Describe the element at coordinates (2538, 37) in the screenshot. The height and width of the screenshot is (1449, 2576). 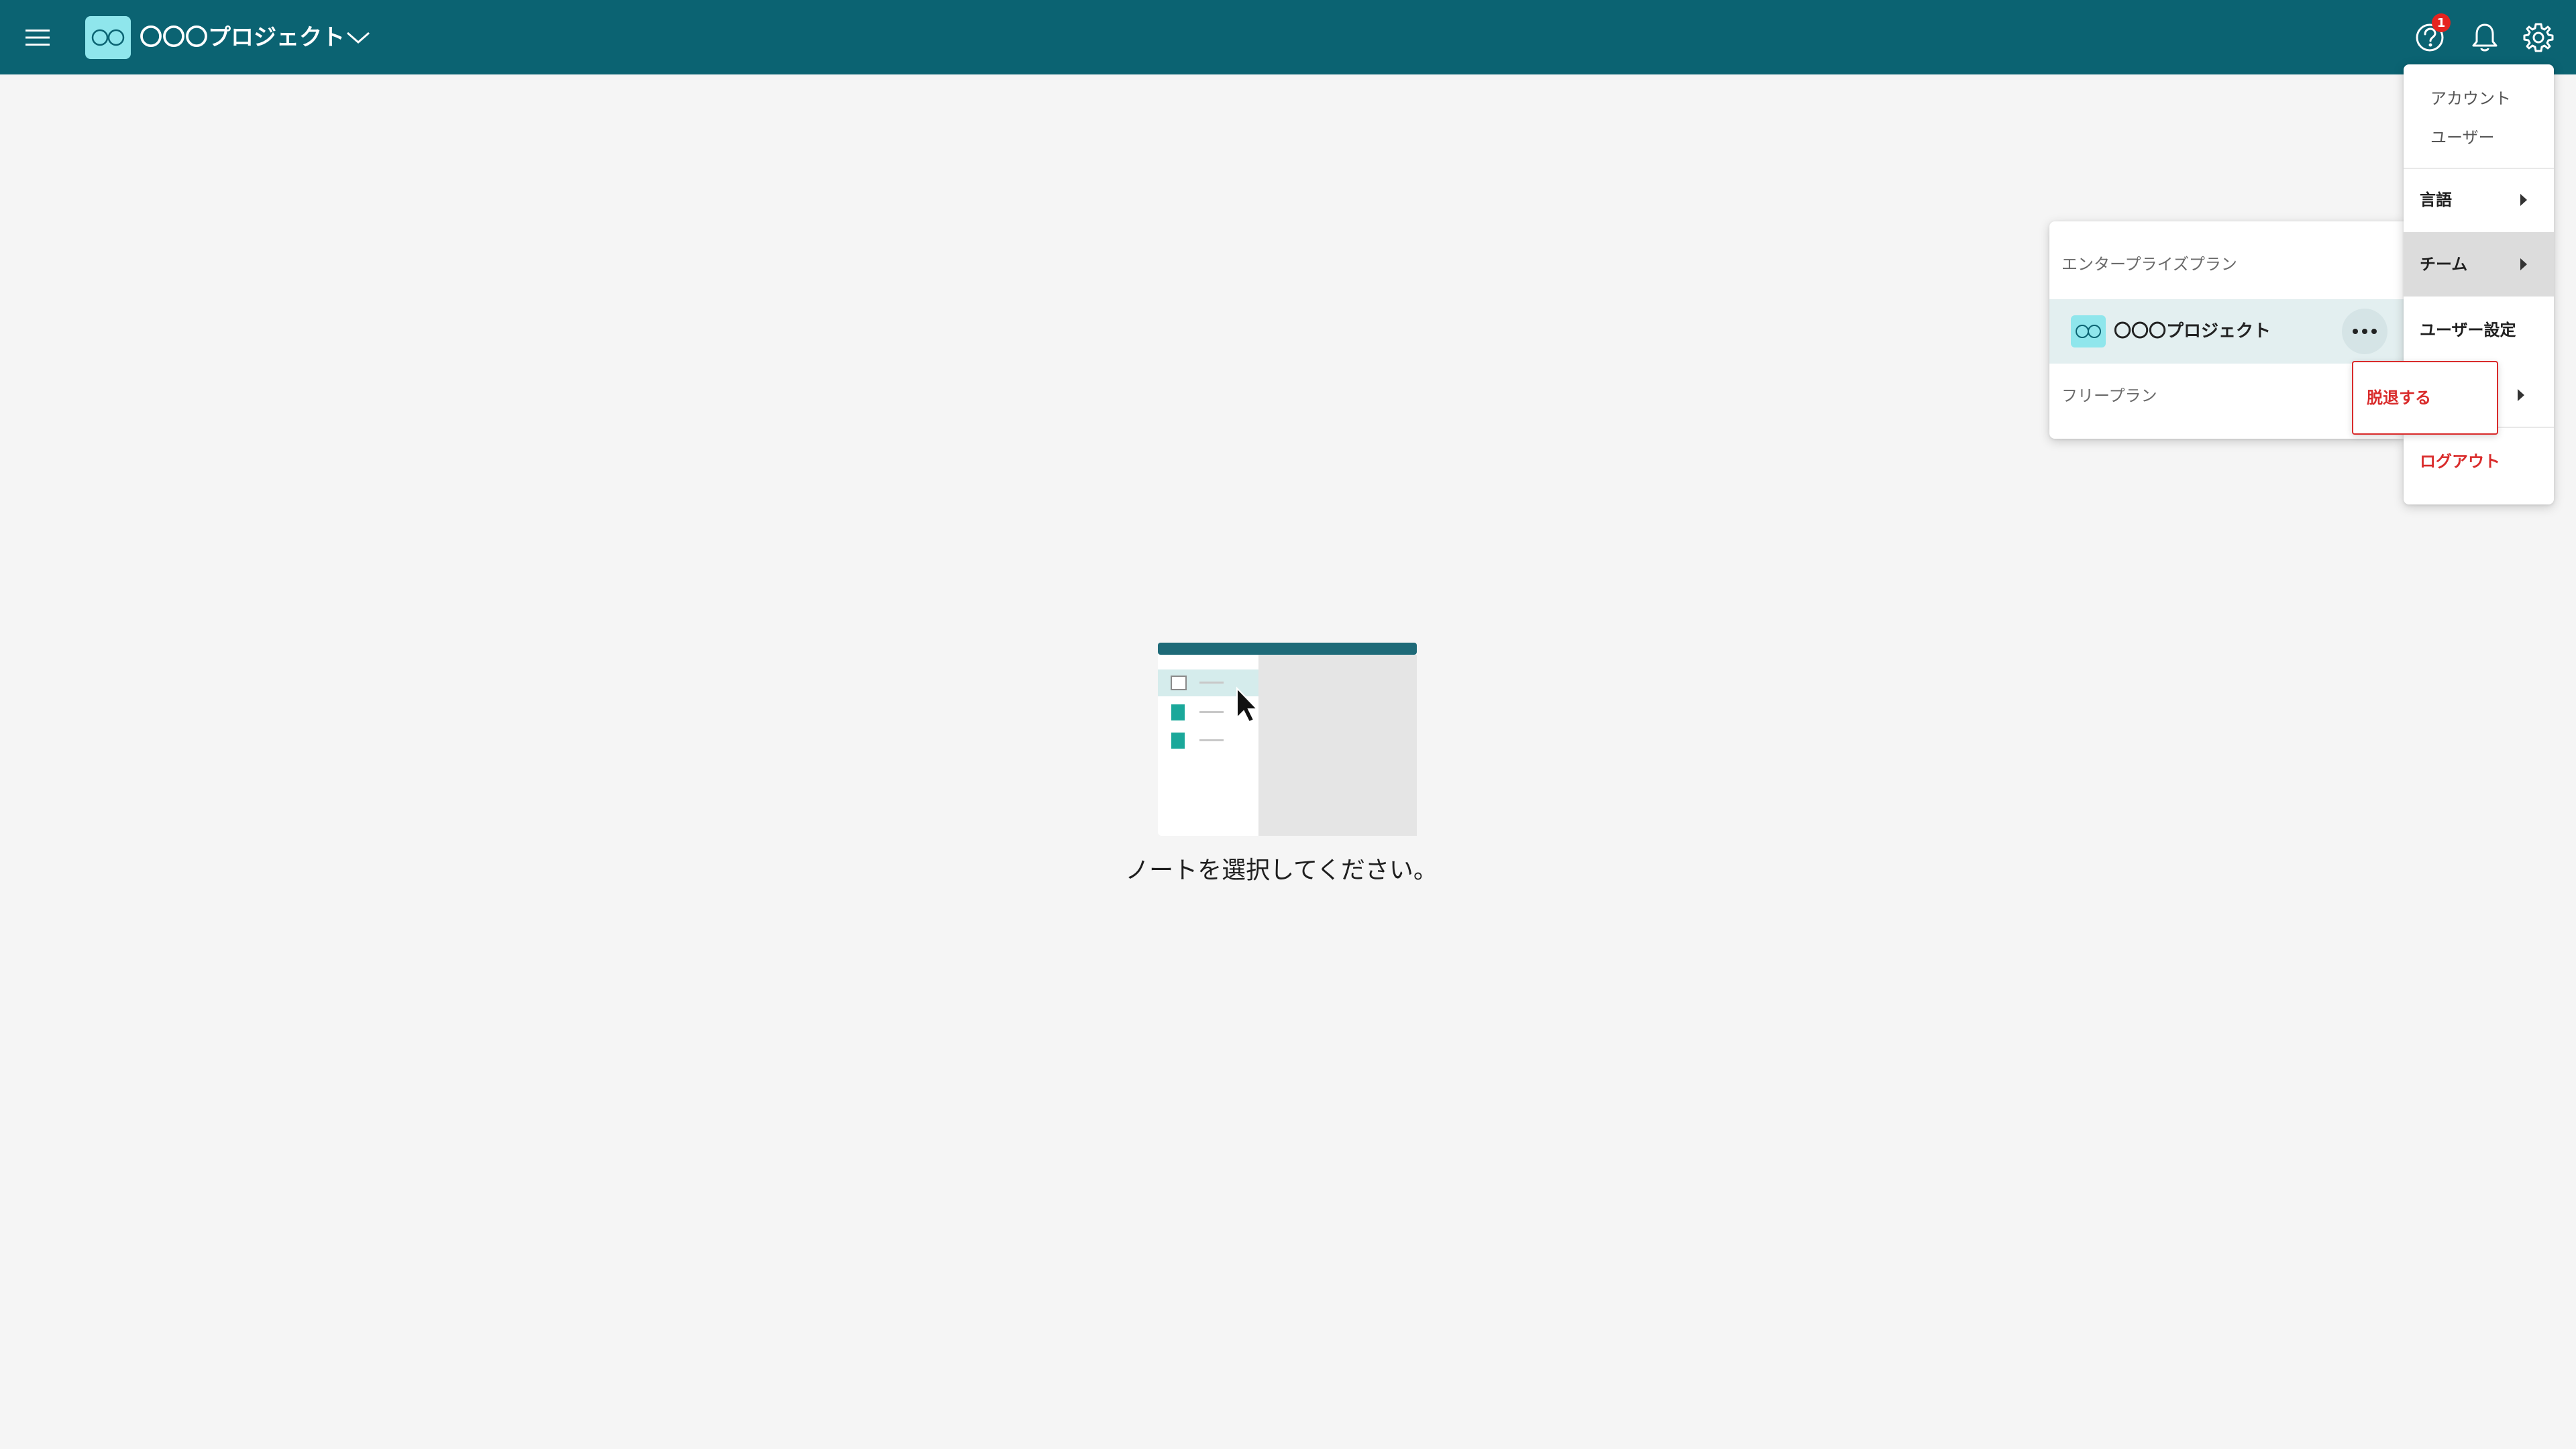
I see `gear-icon` at that location.